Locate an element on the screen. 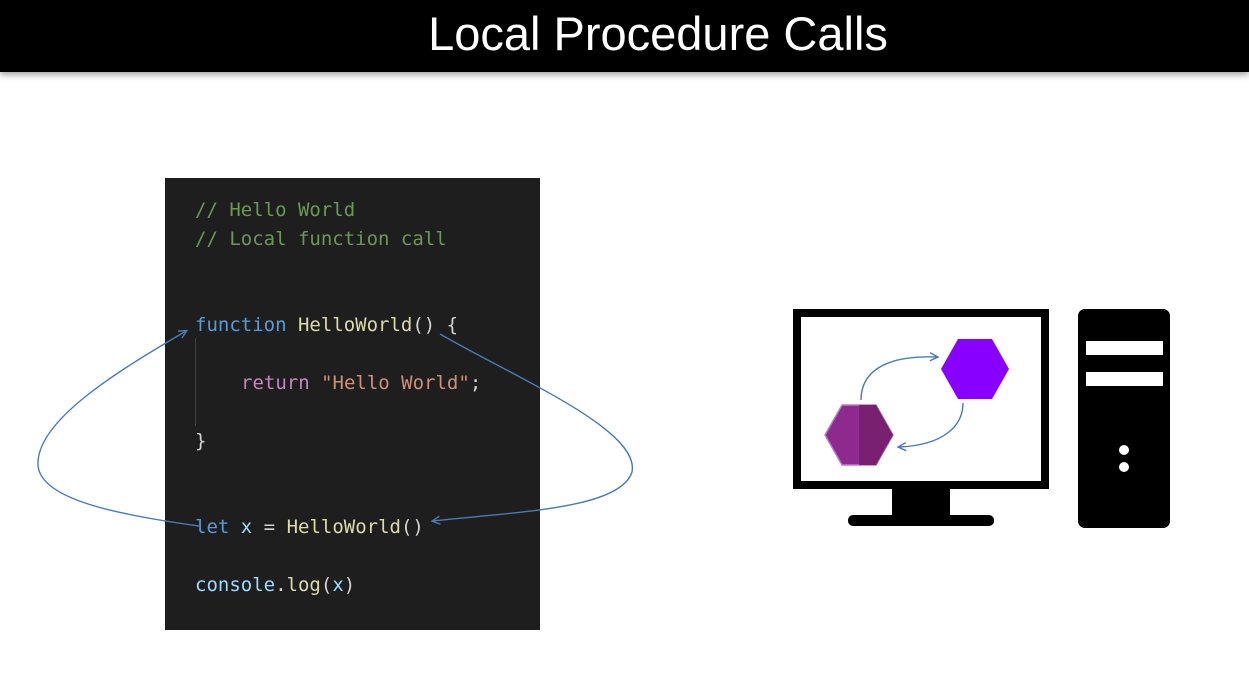 This screenshot has height=682, width=1249. call-arrow is located at coordinates (118, 429).